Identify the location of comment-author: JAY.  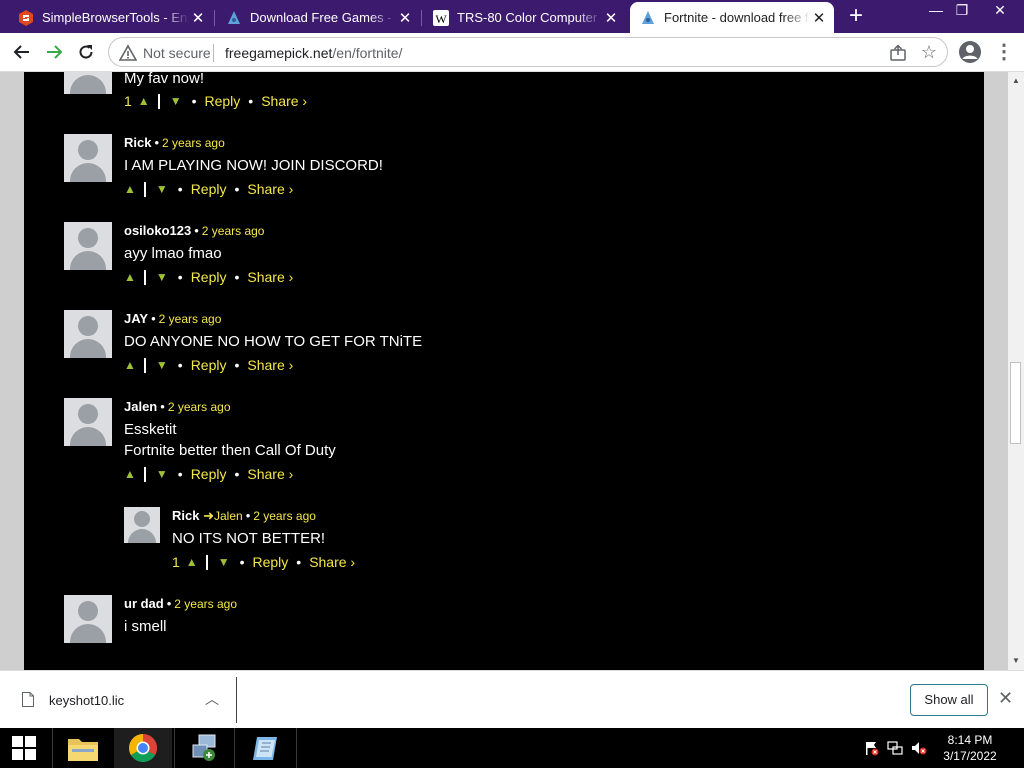
(136, 318).